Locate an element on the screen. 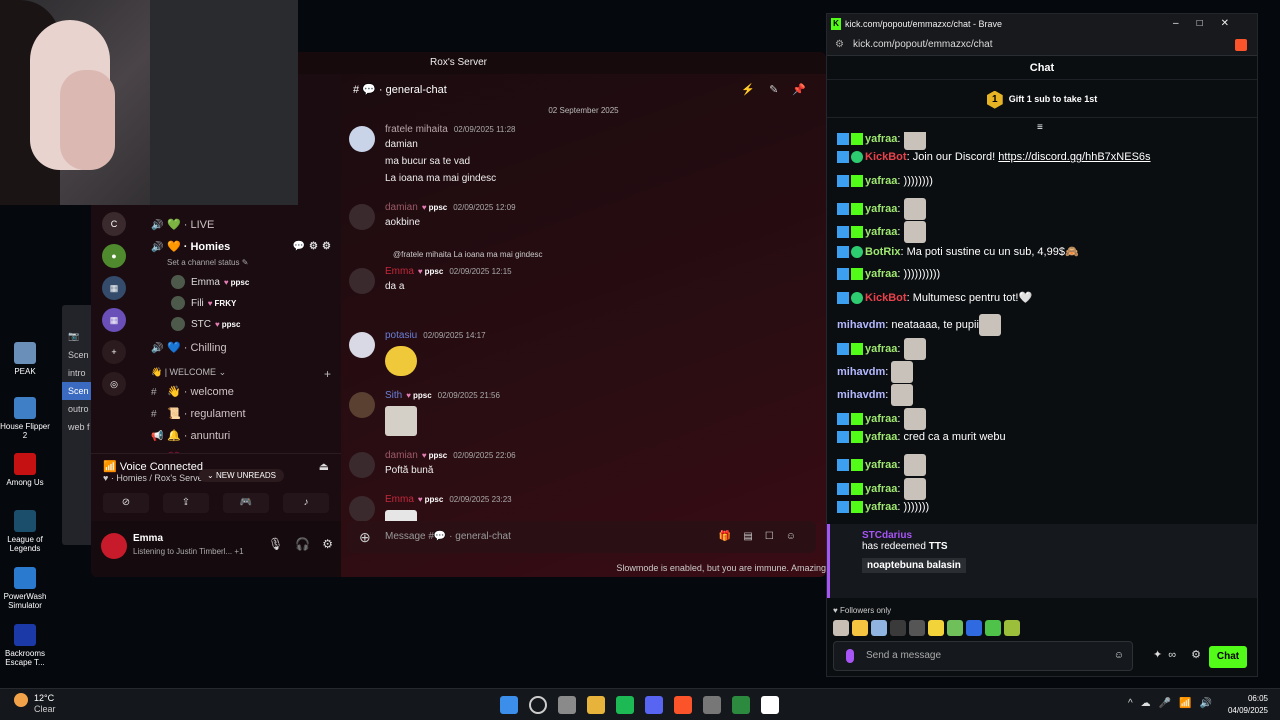 The width and height of the screenshot is (1280, 720). disconnect-icon: ⏏ is located at coordinates (324, 466).